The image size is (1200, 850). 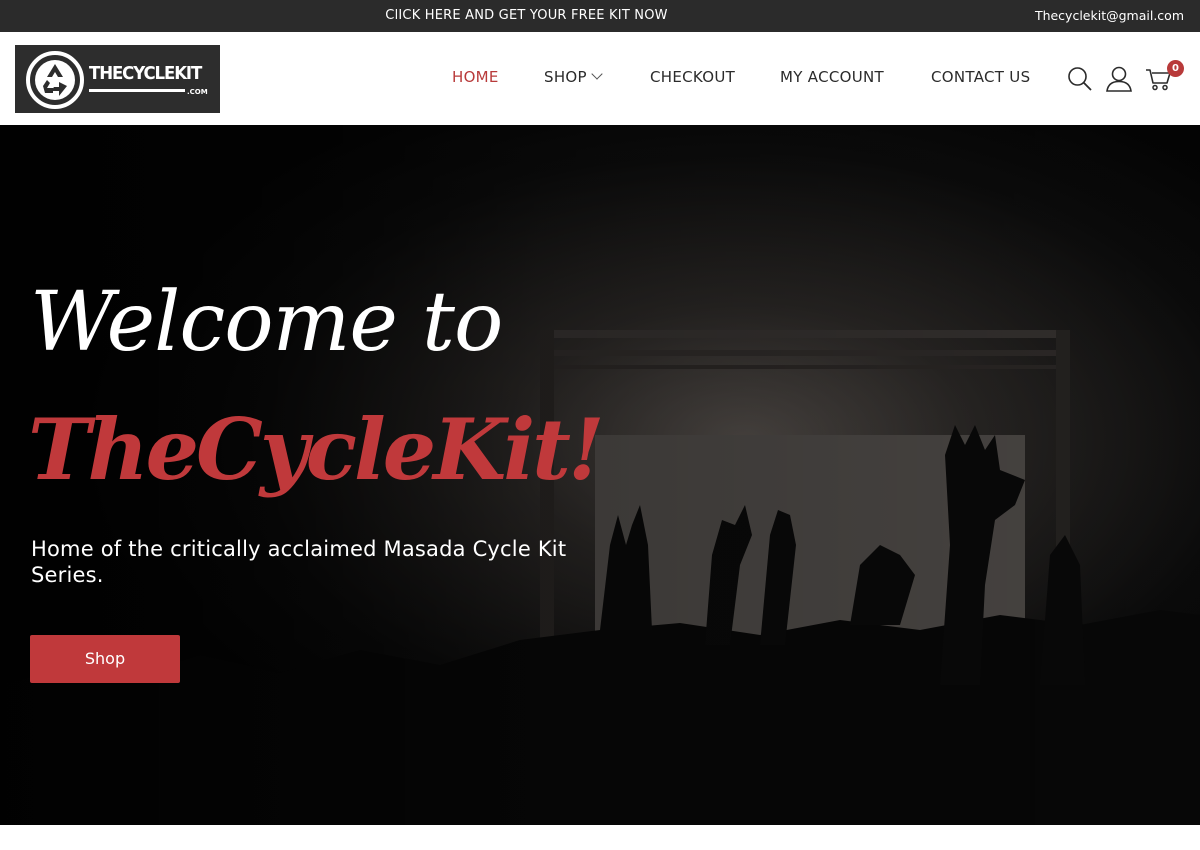 What do you see at coordinates (266, 322) in the screenshot?
I see `hero-welcome-text: Welcome to` at bounding box center [266, 322].